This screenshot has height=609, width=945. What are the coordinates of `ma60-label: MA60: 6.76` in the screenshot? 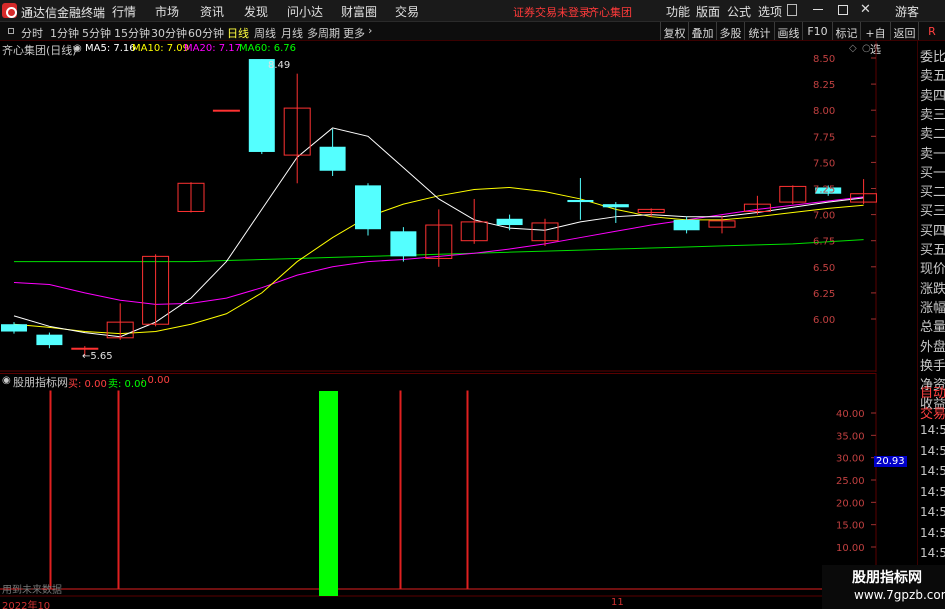 It's located at (268, 48).